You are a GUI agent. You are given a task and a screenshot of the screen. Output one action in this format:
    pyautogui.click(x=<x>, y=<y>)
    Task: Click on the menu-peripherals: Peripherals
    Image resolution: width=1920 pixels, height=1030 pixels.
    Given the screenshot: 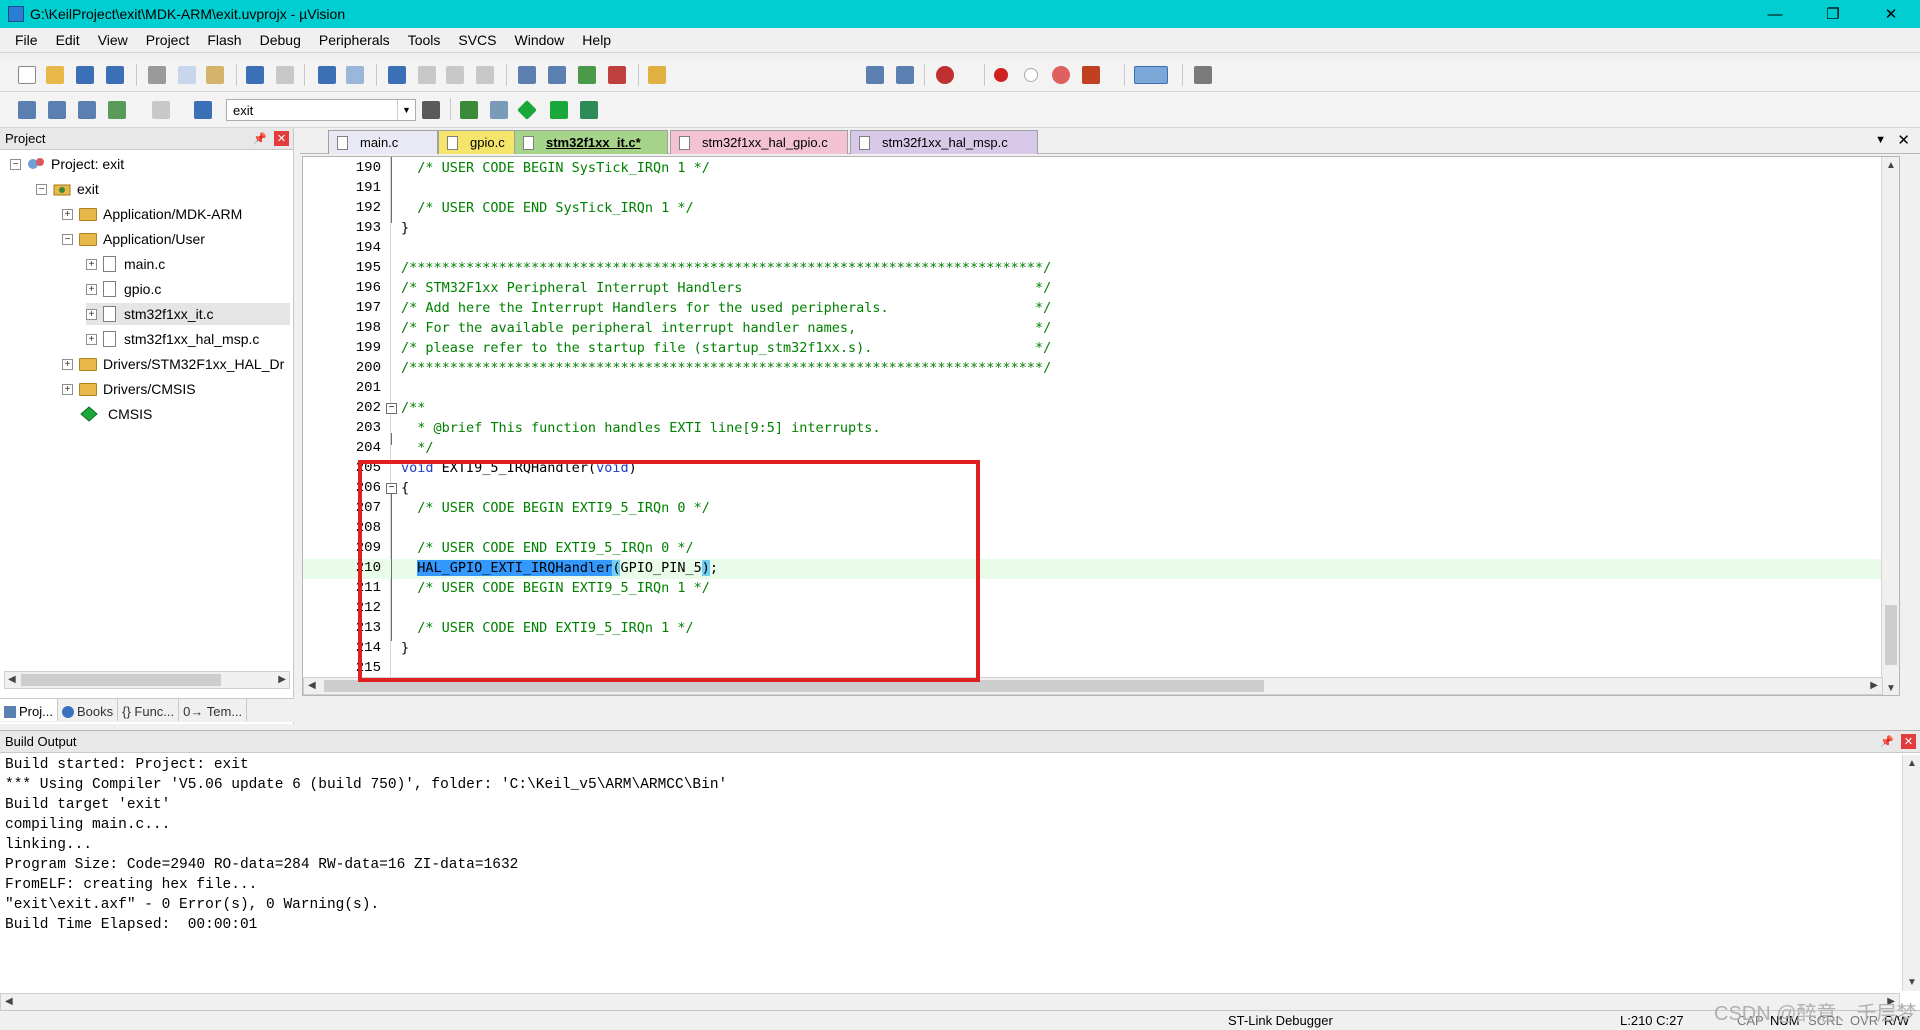 What is the action you would take?
    pyautogui.click(x=354, y=40)
    